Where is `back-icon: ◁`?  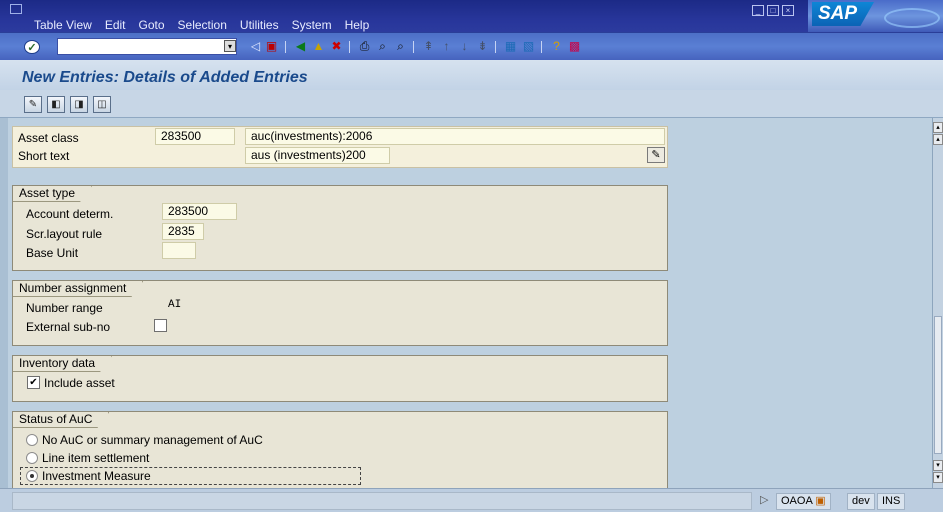 back-icon: ◁ is located at coordinates (255, 46).